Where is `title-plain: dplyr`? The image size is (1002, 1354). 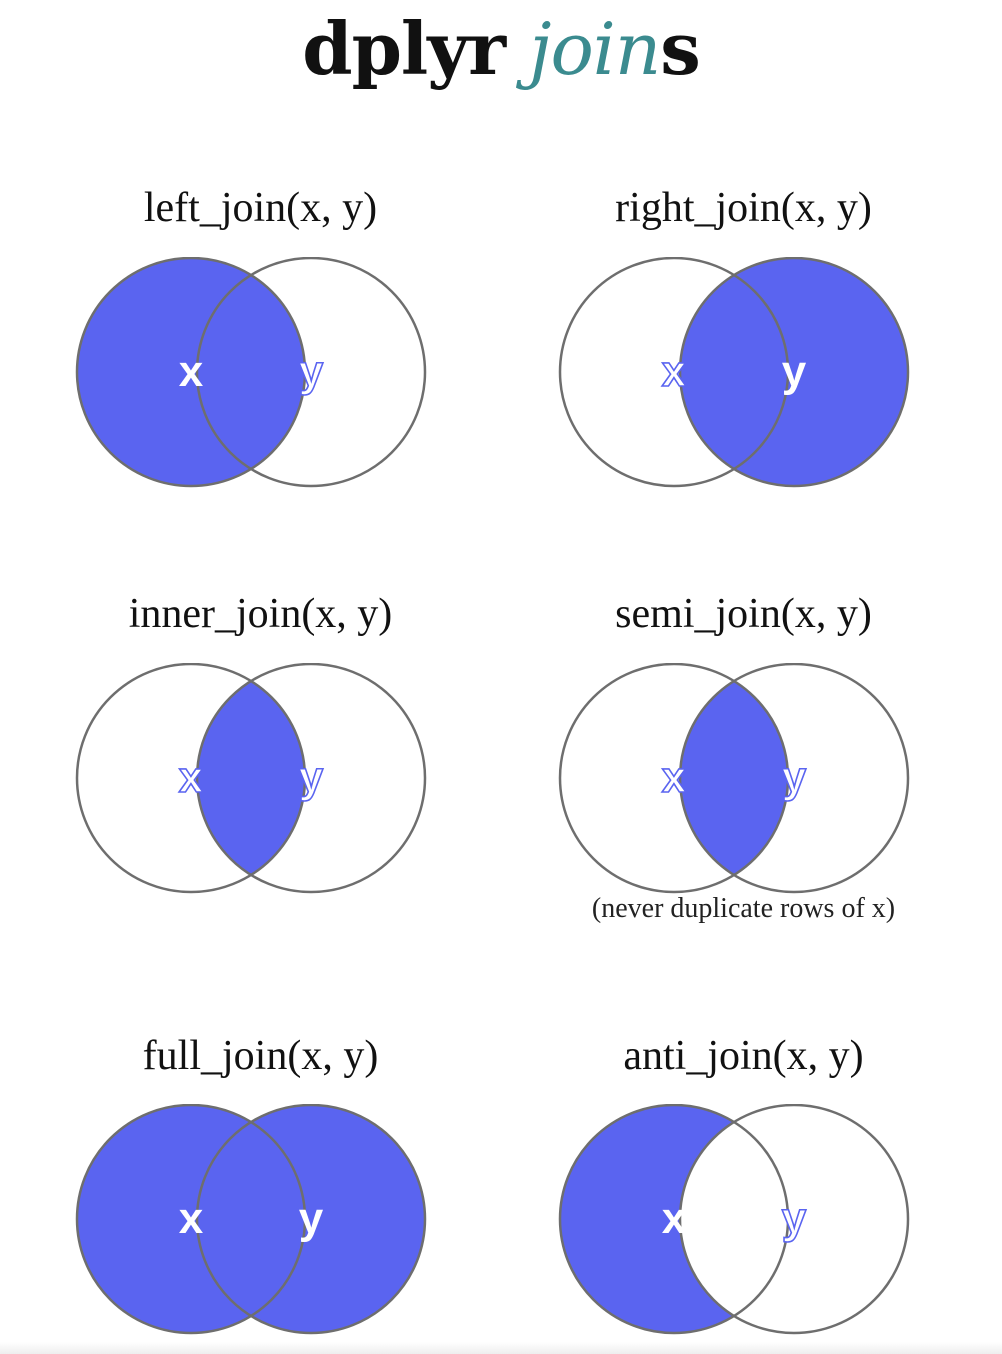 title-plain: dplyr is located at coordinates (404, 48).